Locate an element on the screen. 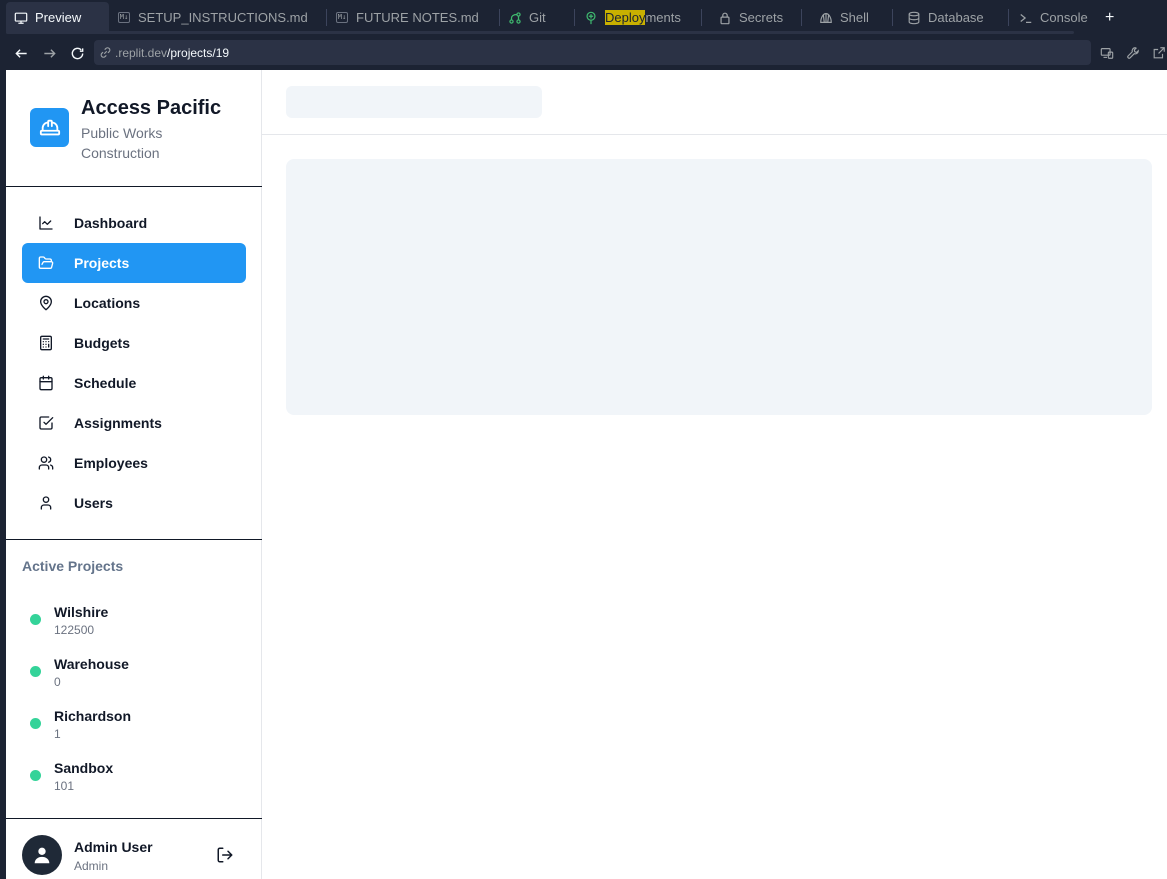  active-project-item: Richardson 1 is located at coordinates (134, 724).